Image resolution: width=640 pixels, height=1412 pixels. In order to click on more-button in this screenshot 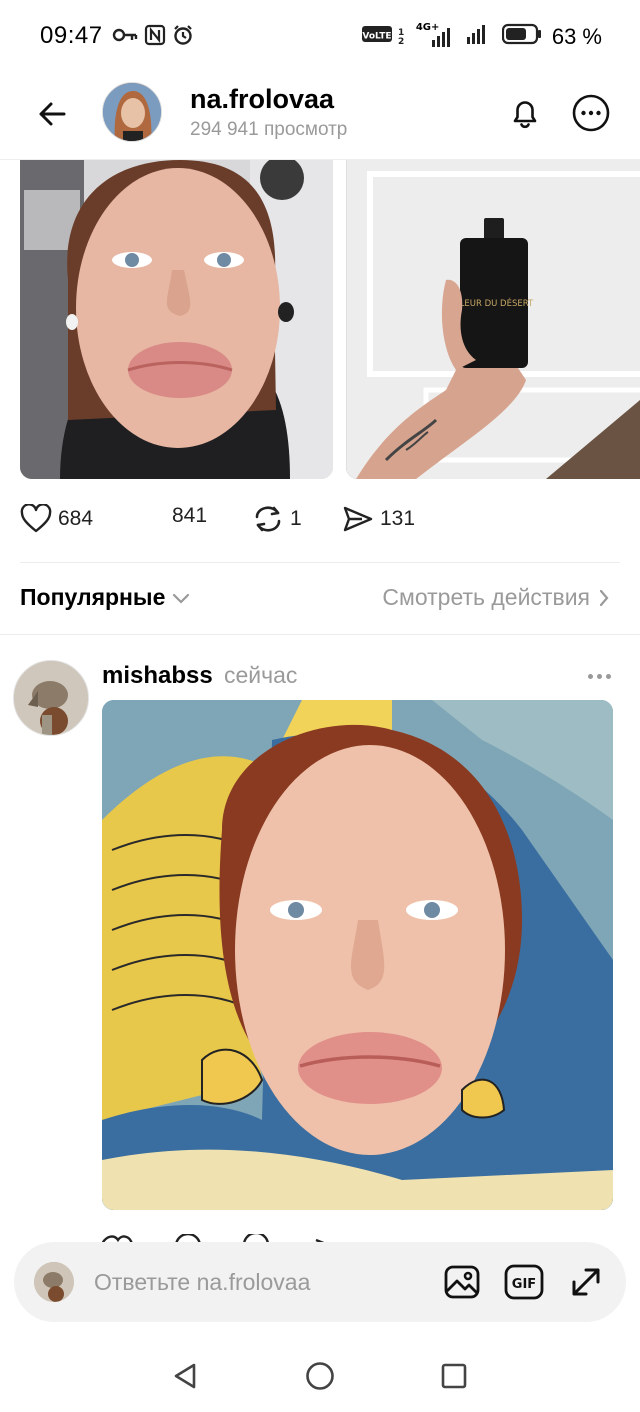, I will do `click(591, 113)`.